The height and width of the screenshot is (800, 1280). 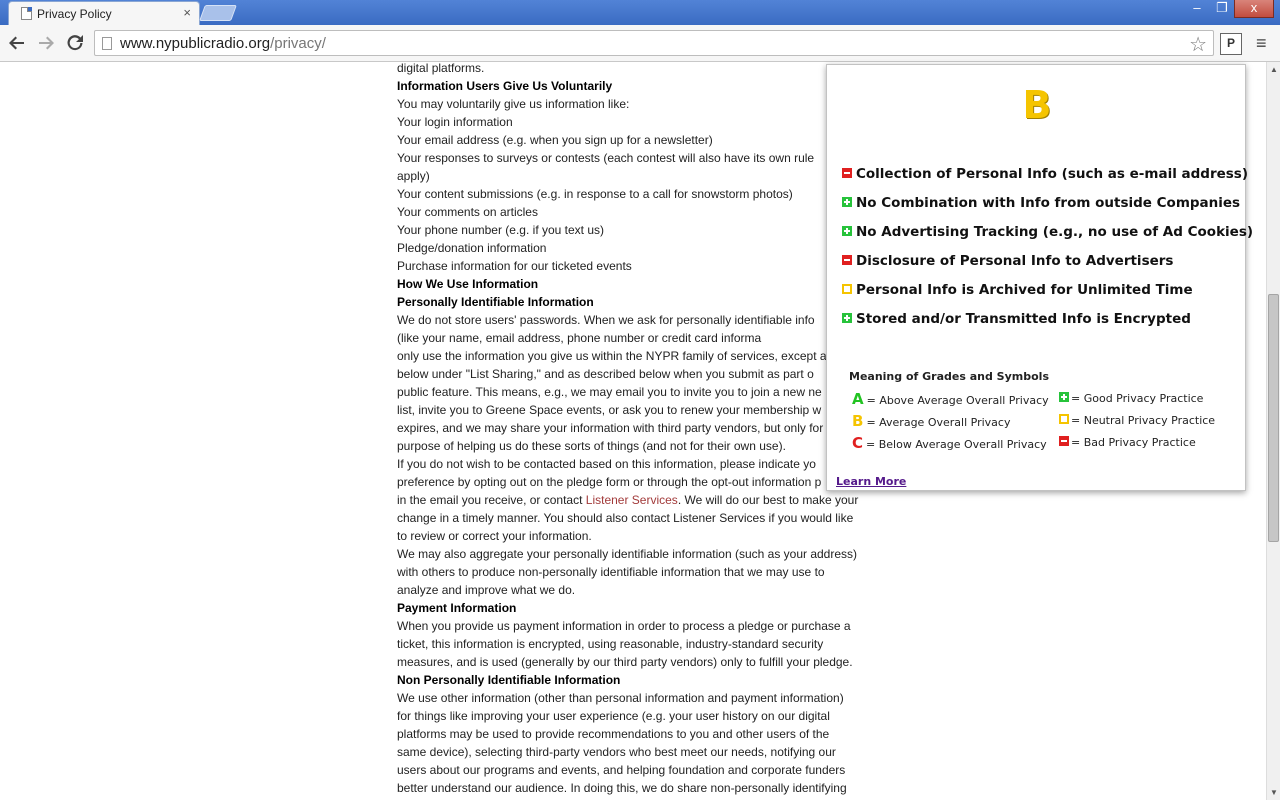 I want to click on menu-icon: ≡, so click(x=1264, y=43).